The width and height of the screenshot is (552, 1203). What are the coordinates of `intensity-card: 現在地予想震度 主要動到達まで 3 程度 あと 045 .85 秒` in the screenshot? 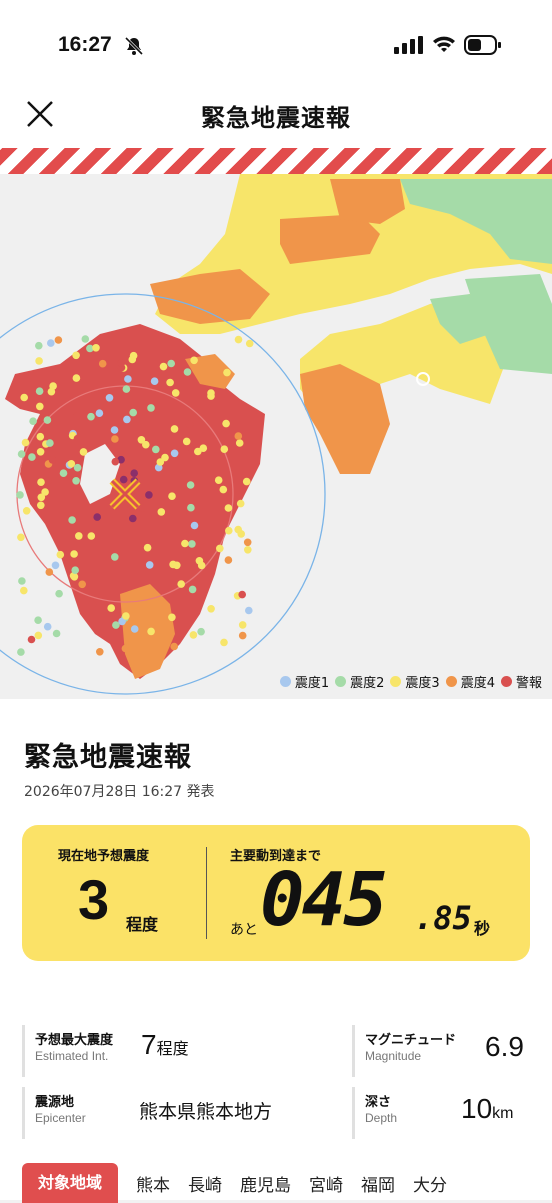 It's located at (276, 893).